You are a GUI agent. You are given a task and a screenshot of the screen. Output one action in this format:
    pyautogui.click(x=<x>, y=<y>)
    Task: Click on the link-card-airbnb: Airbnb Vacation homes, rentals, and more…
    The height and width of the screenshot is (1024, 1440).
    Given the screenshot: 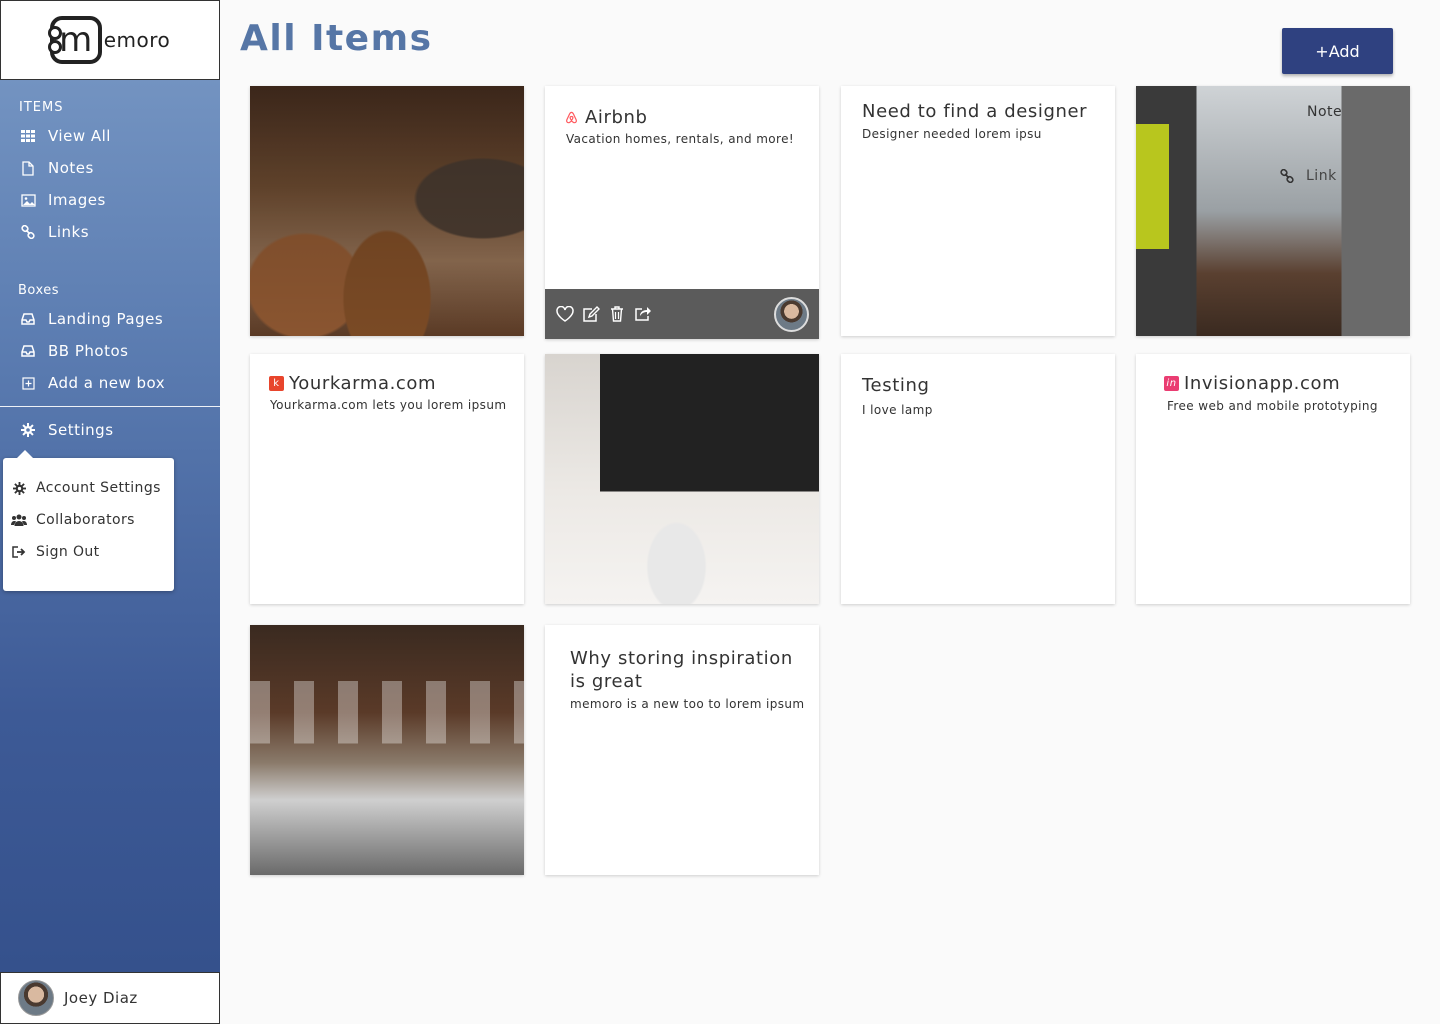 What is the action you would take?
    pyautogui.click(x=682, y=212)
    